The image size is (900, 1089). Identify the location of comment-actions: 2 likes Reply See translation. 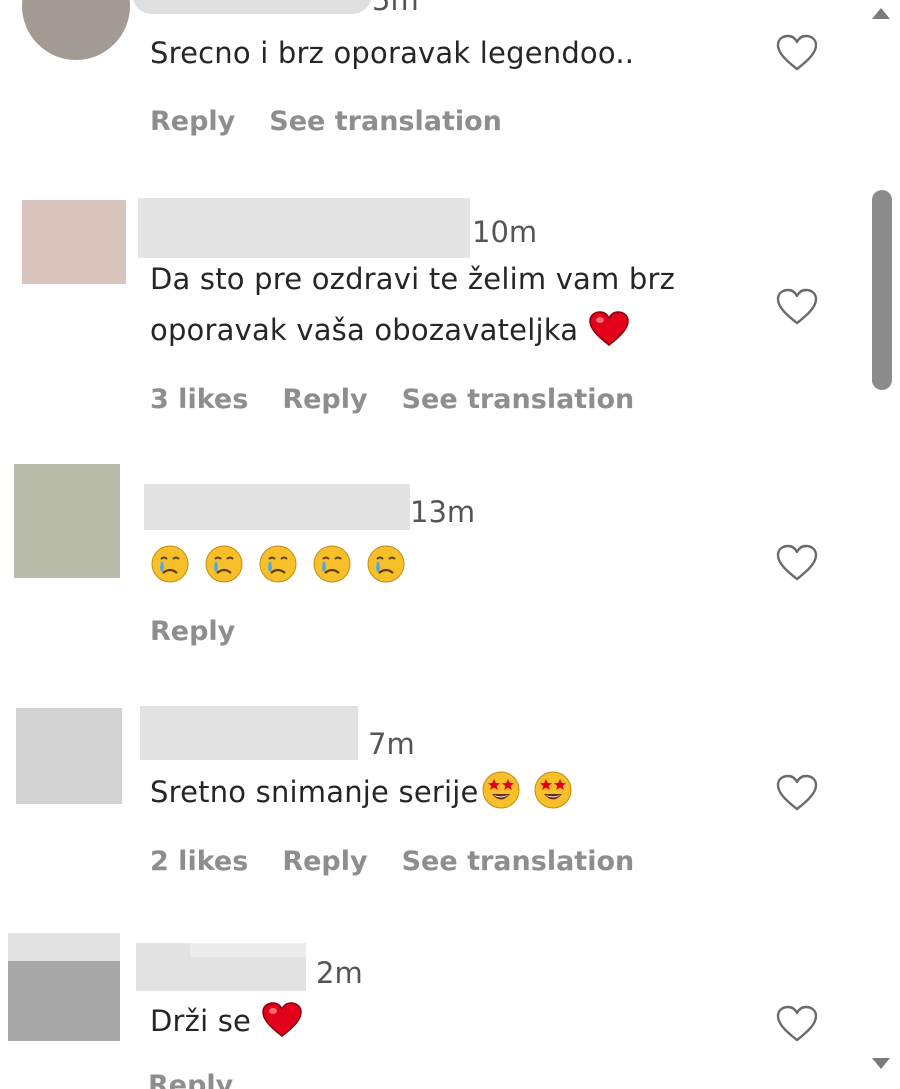
(392, 861).